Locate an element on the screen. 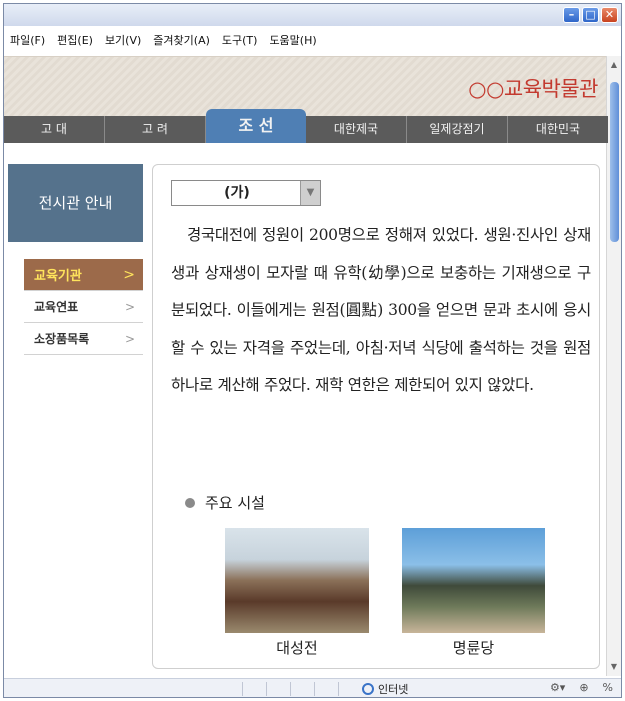  site-header: ○○교육박물관 is located at coordinates (306, 86).